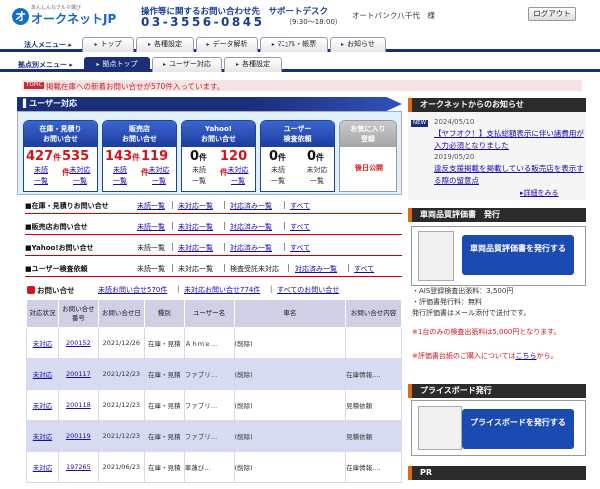 The image size is (600, 489). I want to click on more-link: ▸詳細をみる, so click(539, 193).